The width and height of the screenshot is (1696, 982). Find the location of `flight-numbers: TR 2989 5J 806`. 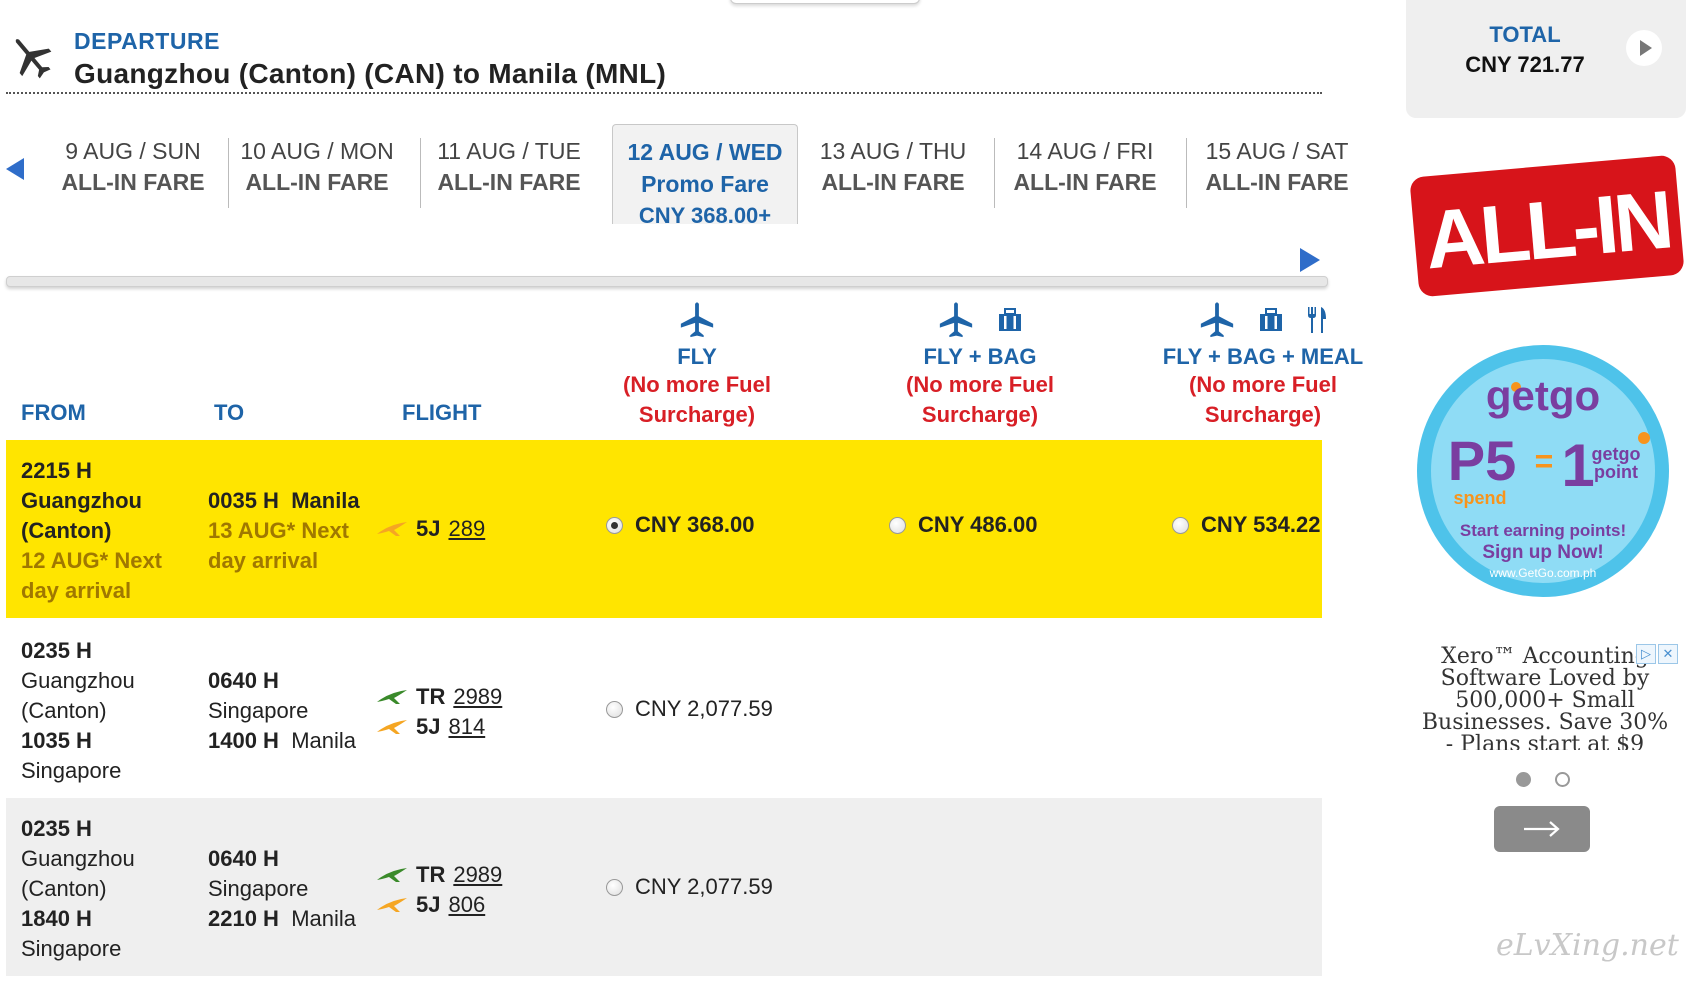

flight-numbers: TR 2989 5J 806 is located at coordinates (439, 890).